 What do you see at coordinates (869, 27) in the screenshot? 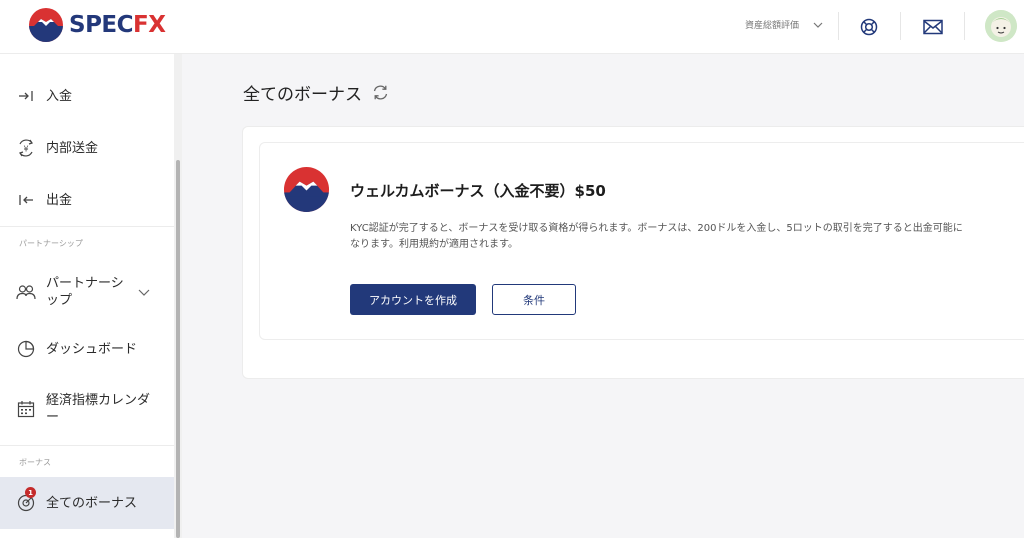
I see `support-lifebuoy-icon` at bounding box center [869, 27].